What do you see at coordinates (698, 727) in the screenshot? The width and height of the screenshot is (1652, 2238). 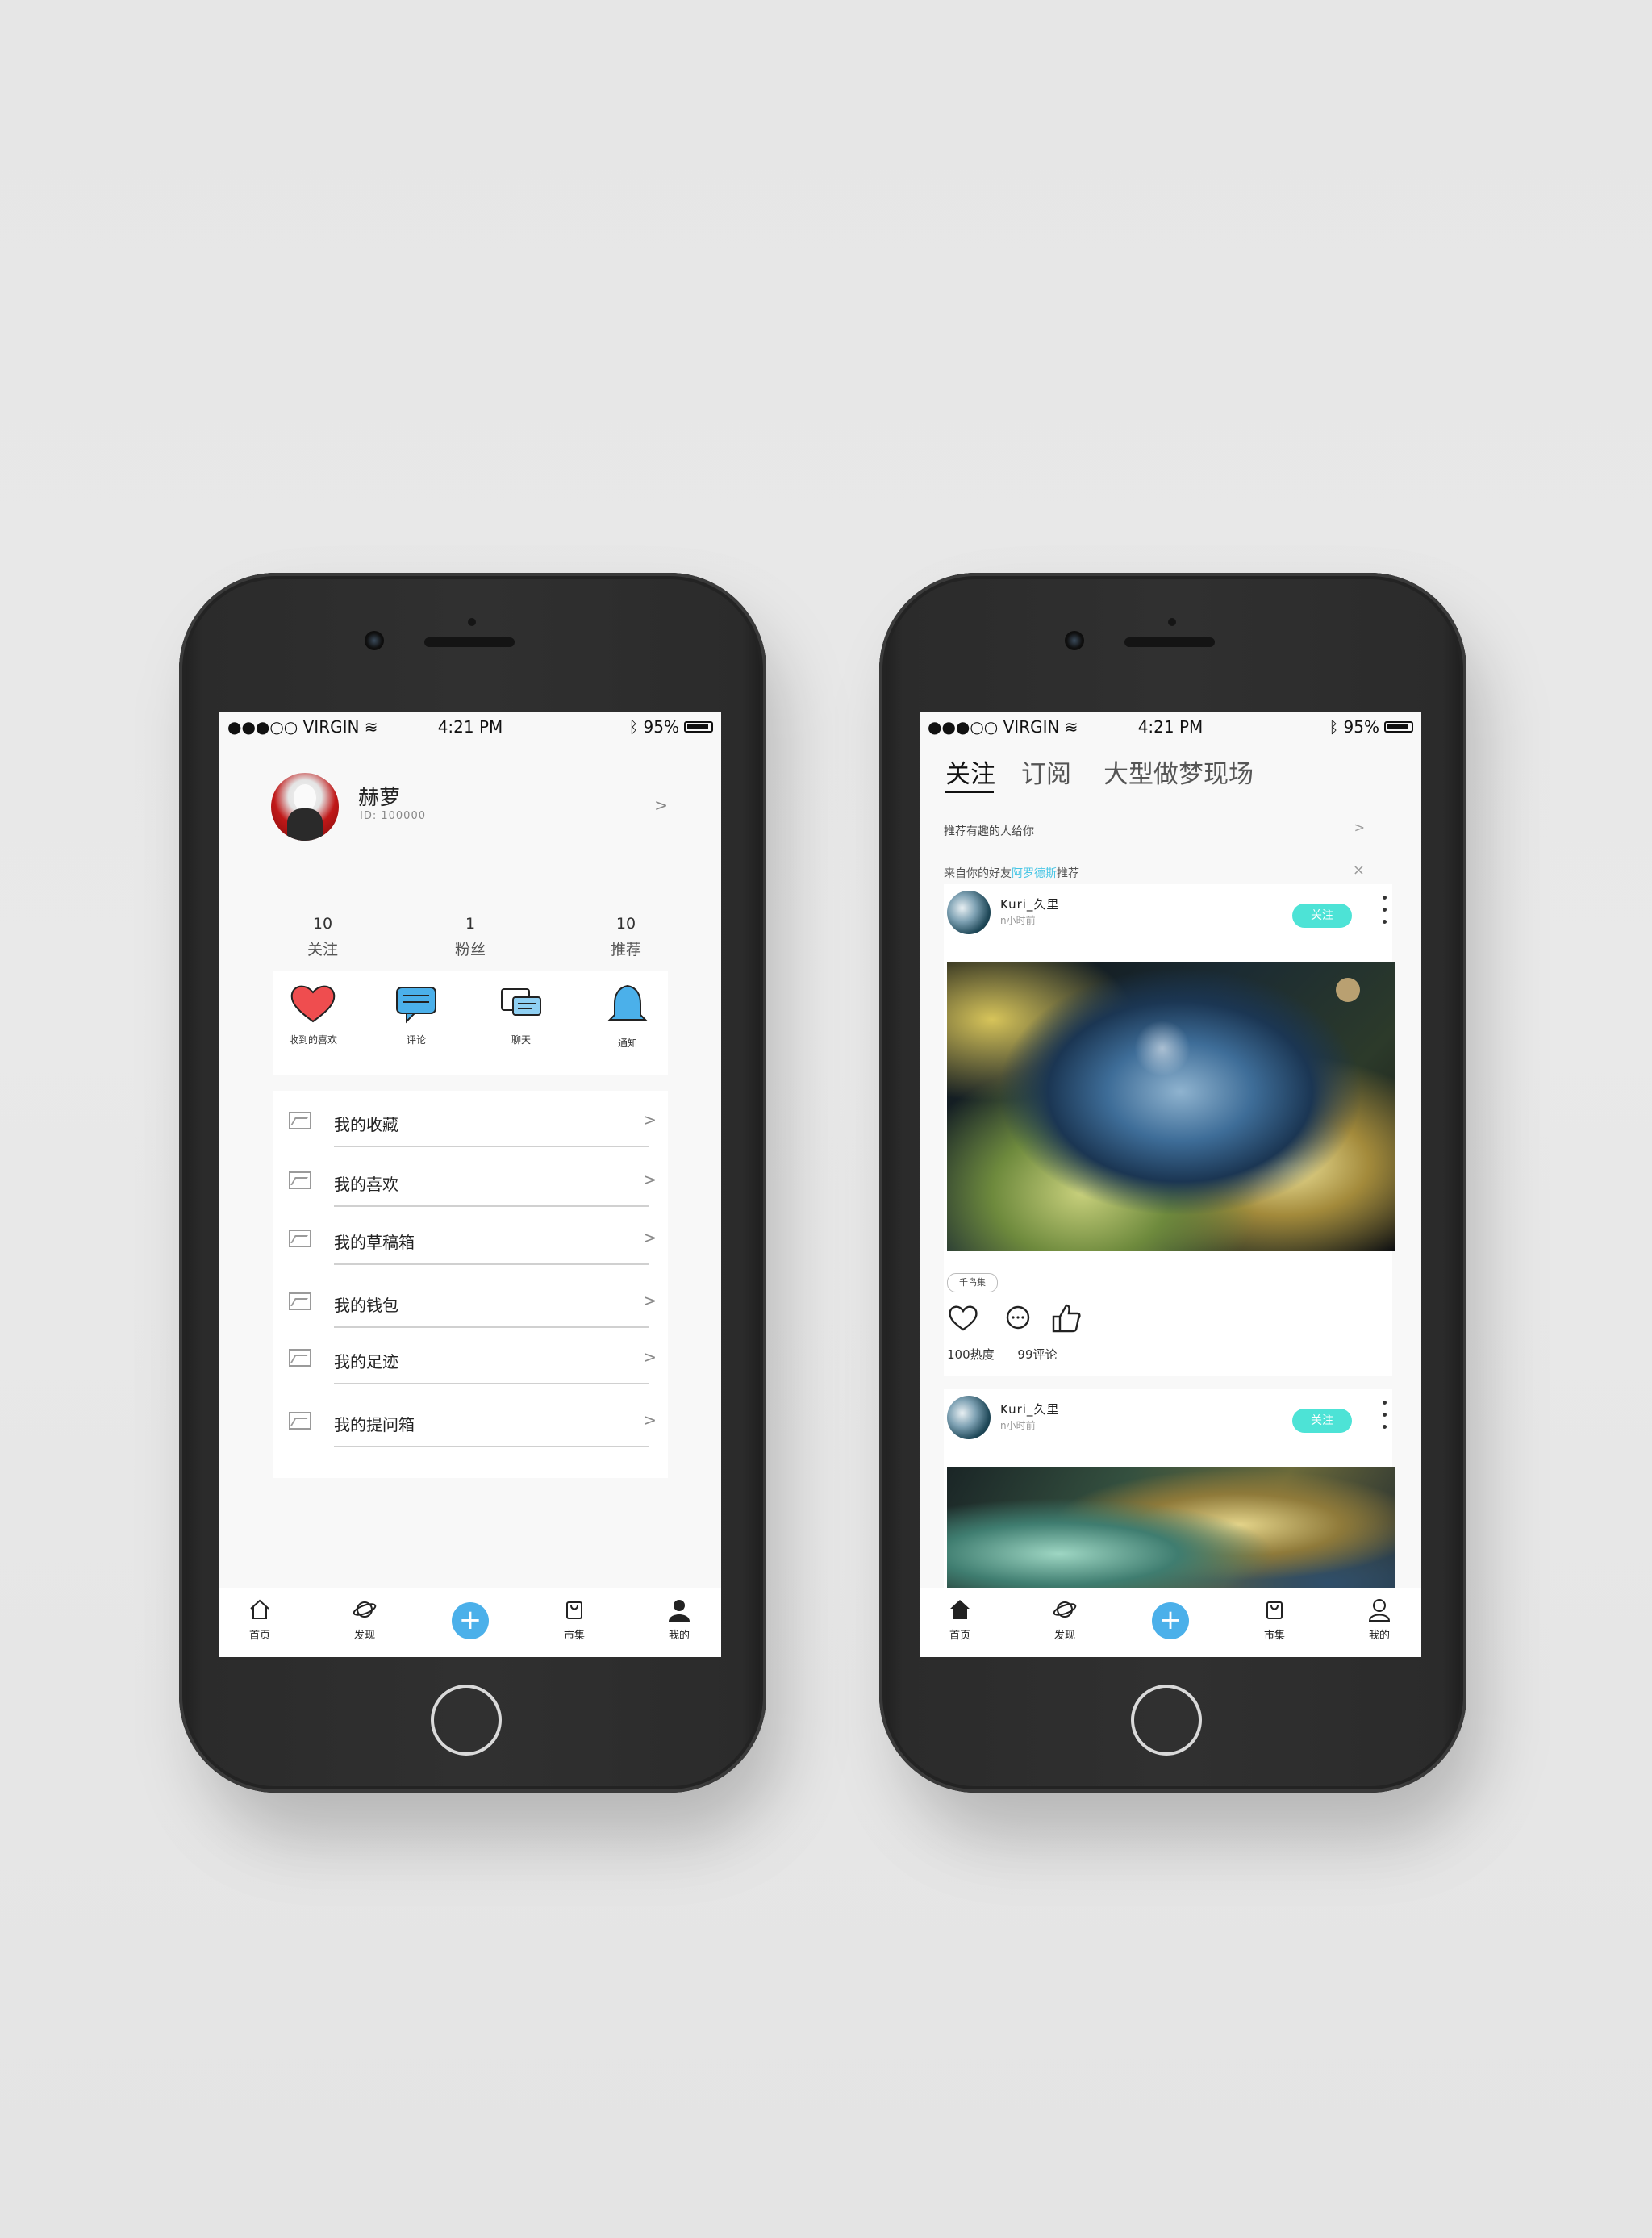 I see `battery-icon` at bounding box center [698, 727].